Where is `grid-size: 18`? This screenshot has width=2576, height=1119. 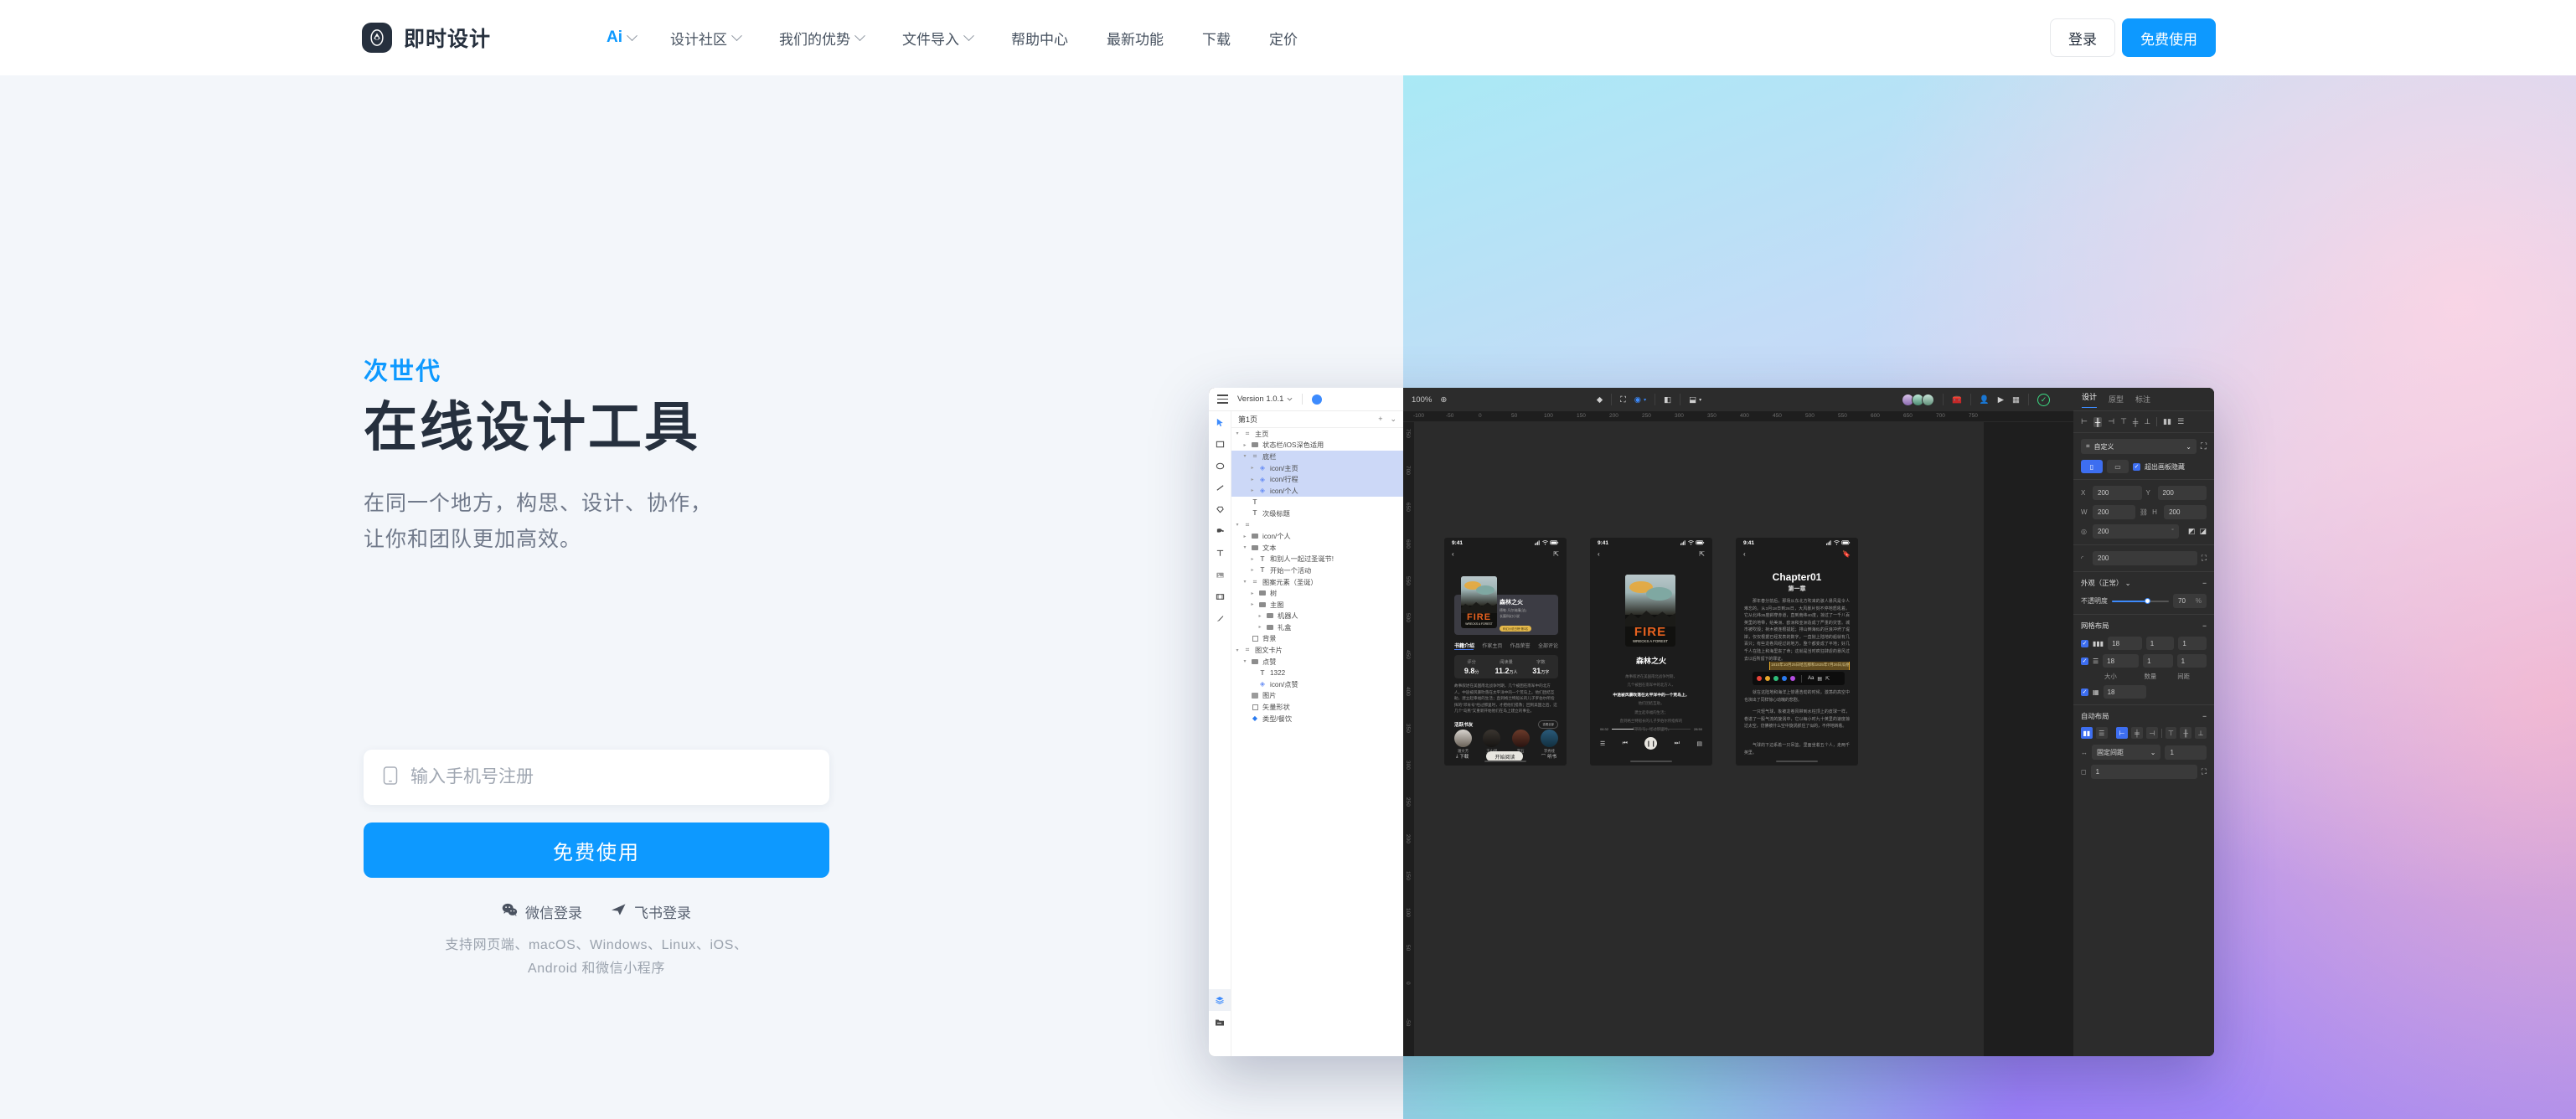
grid-size: 18 is located at coordinates (2125, 692).